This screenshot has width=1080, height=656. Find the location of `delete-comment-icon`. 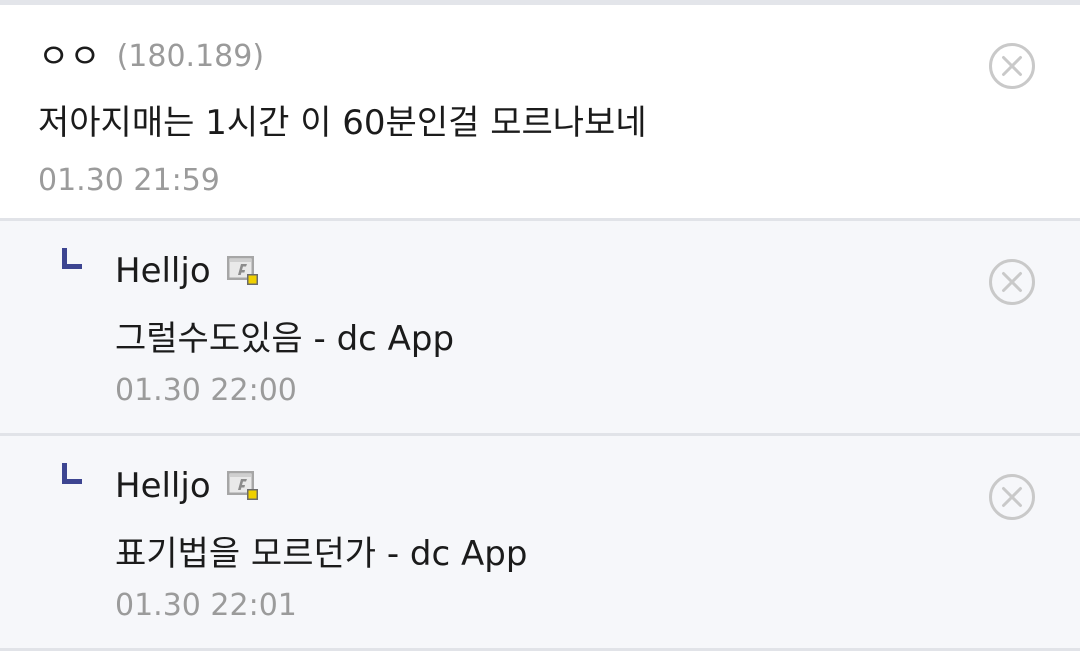

delete-comment-icon is located at coordinates (1012, 66).